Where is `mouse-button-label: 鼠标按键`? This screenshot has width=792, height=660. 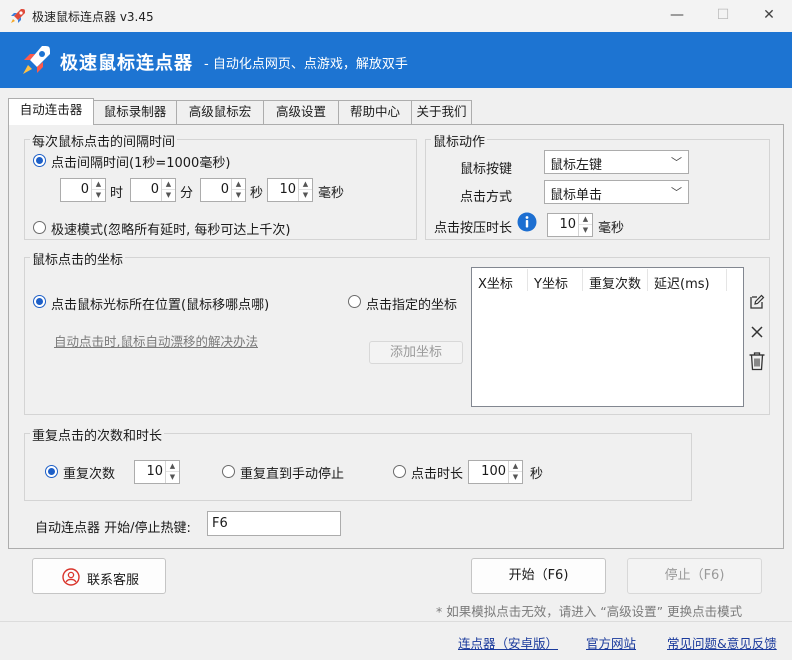
mouse-button-label: 鼠标按键 is located at coordinates (486, 169).